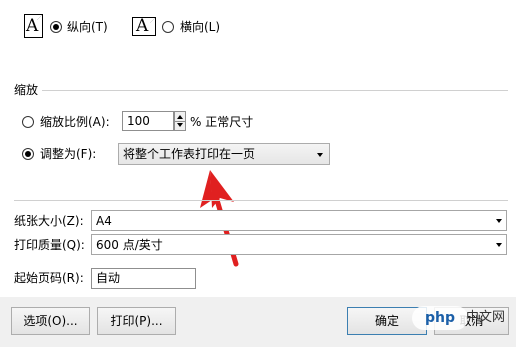  Describe the element at coordinates (299, 244) in the screenshot. I see `print-quality-select: 600 点/英寸` at that location.